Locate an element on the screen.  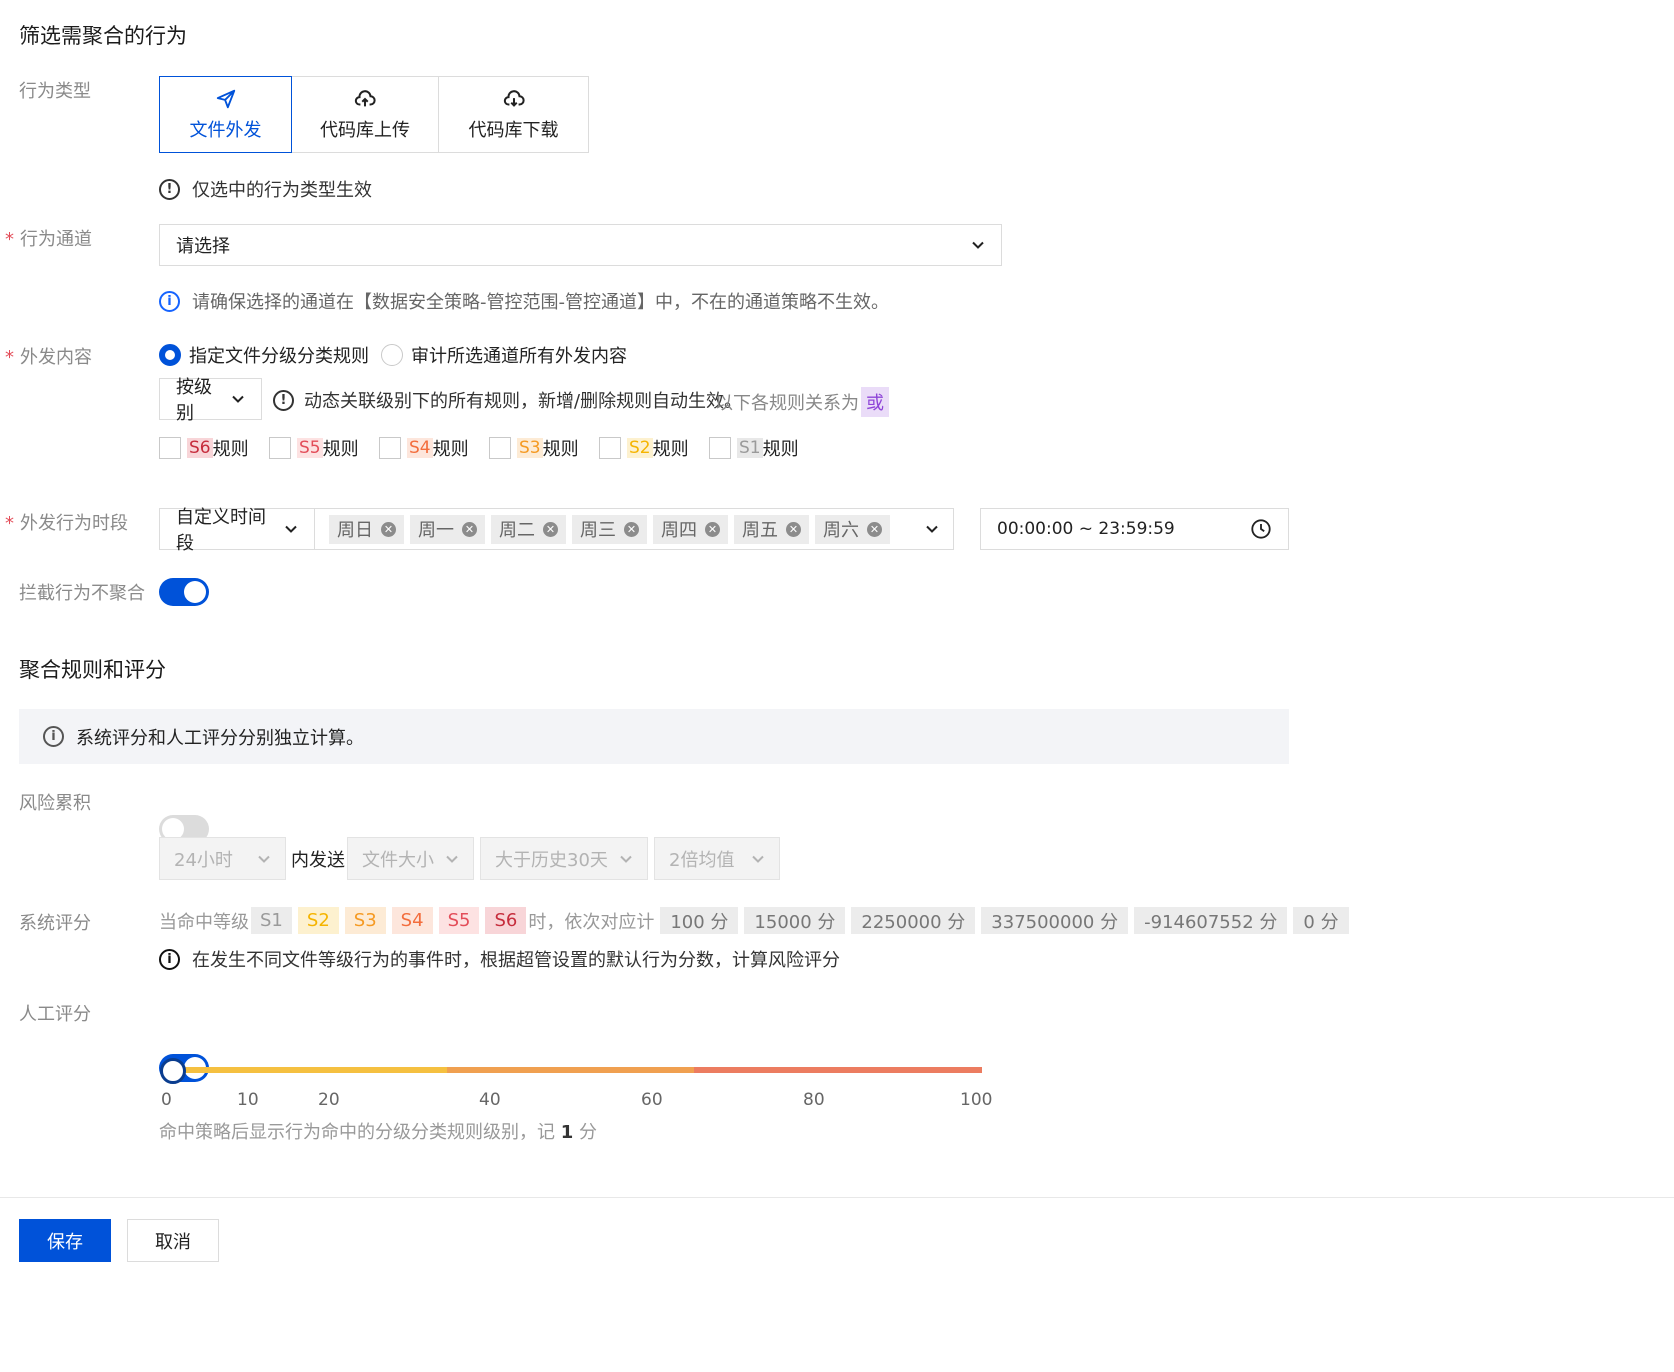
info-icon: i is located at coordinates (53, 736).